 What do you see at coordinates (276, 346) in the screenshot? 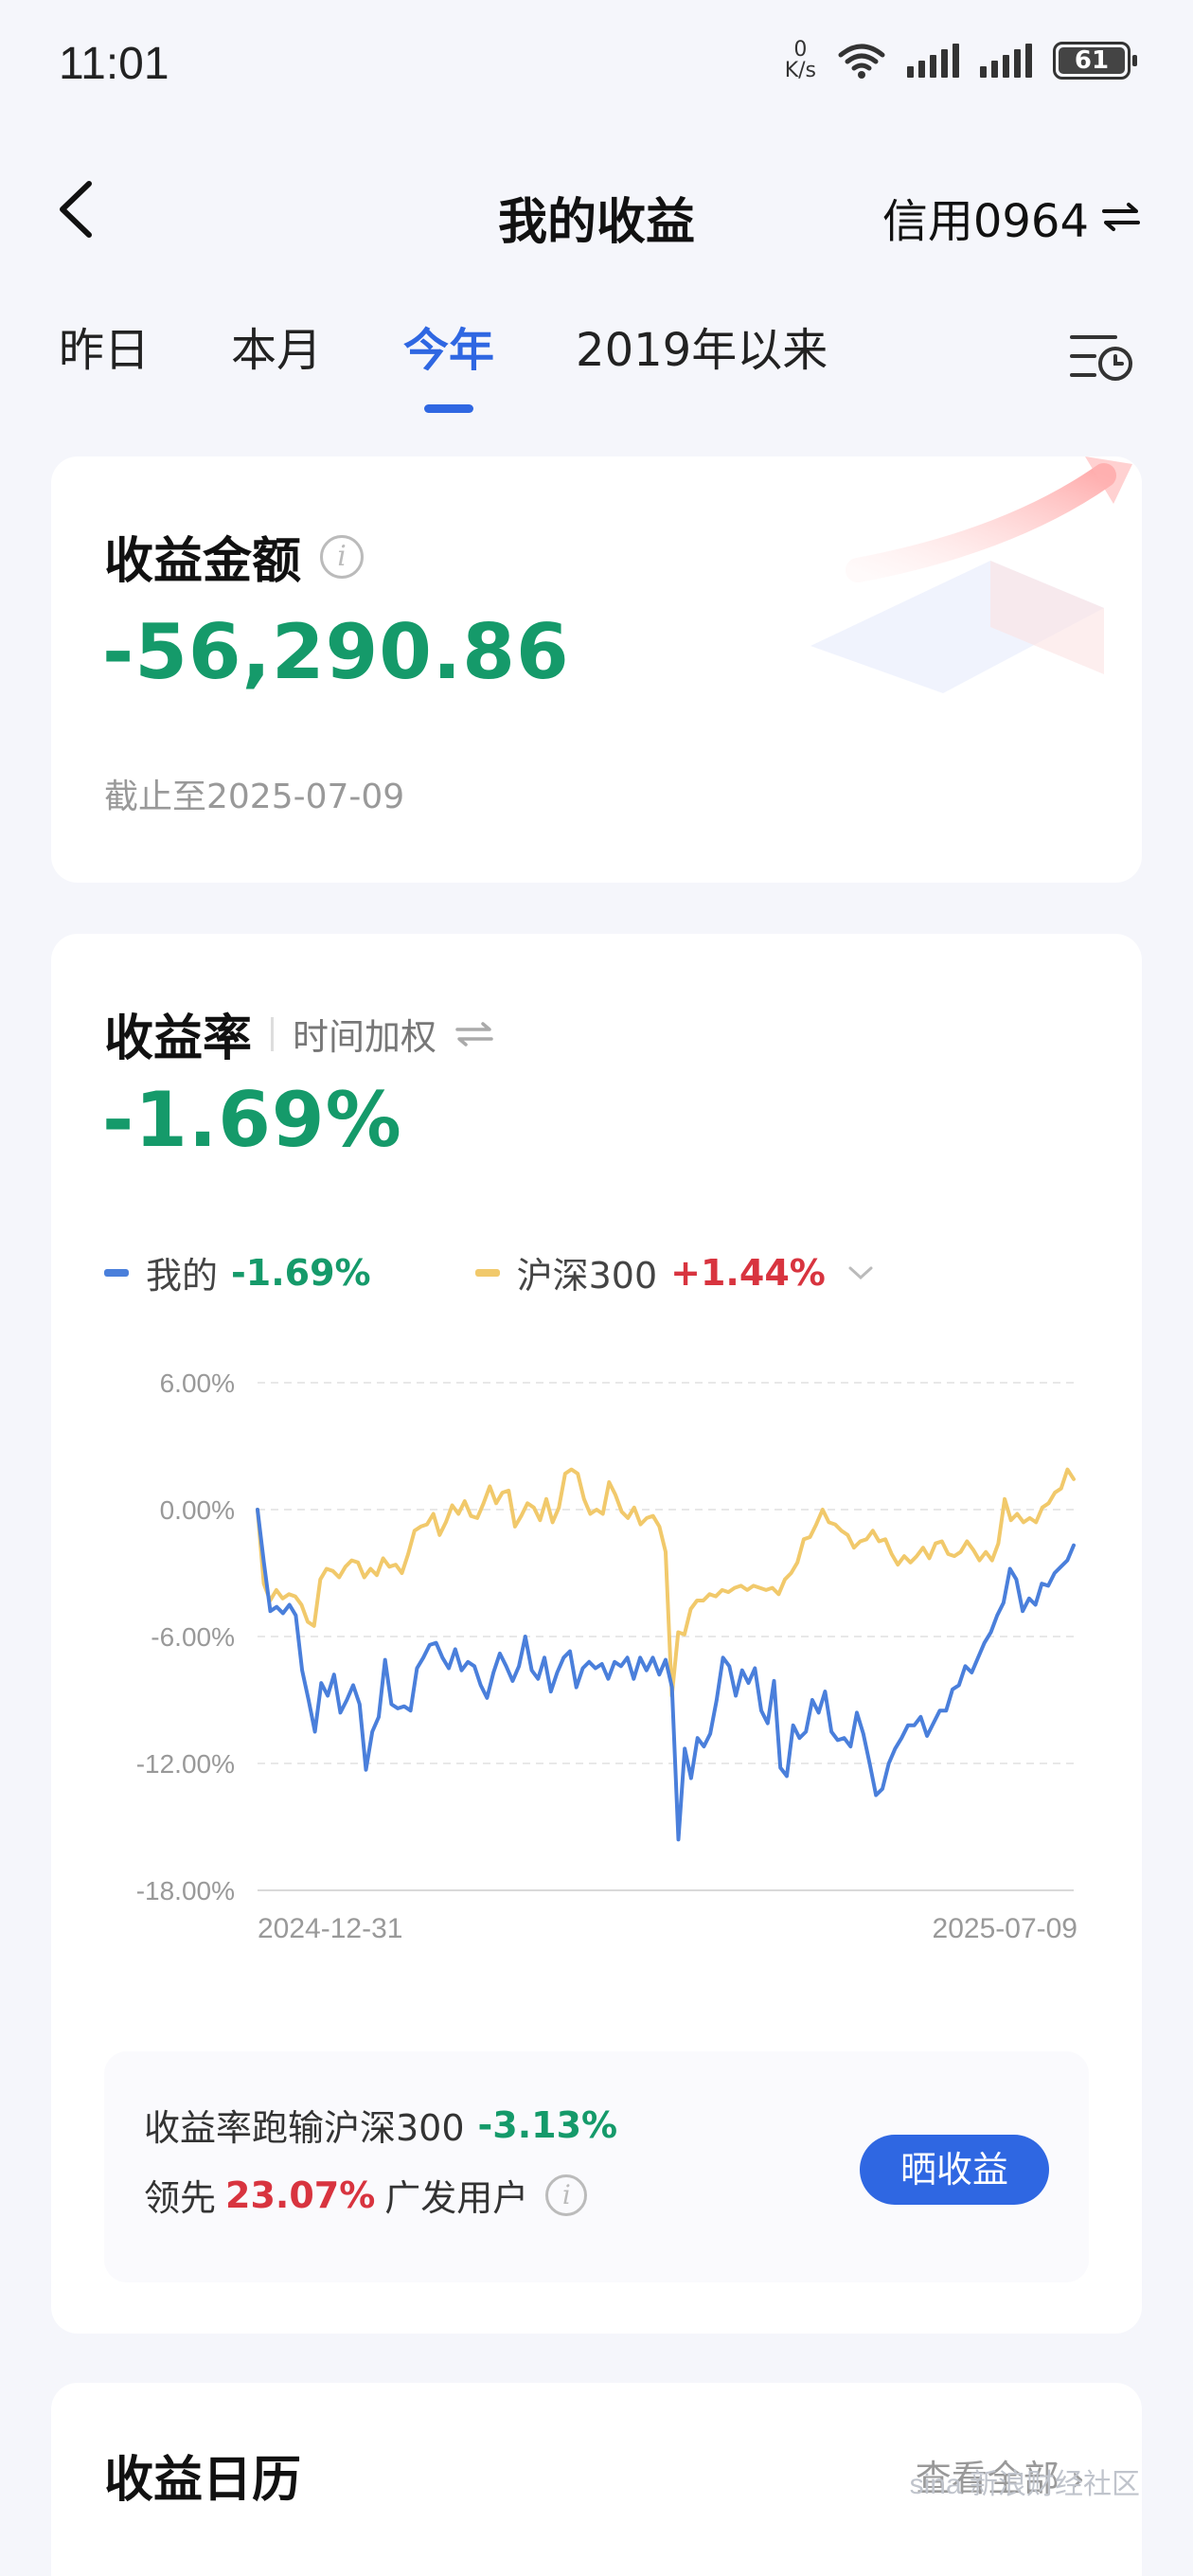
I see `tab-this-month: 本月` at bounding box center [276, 346].